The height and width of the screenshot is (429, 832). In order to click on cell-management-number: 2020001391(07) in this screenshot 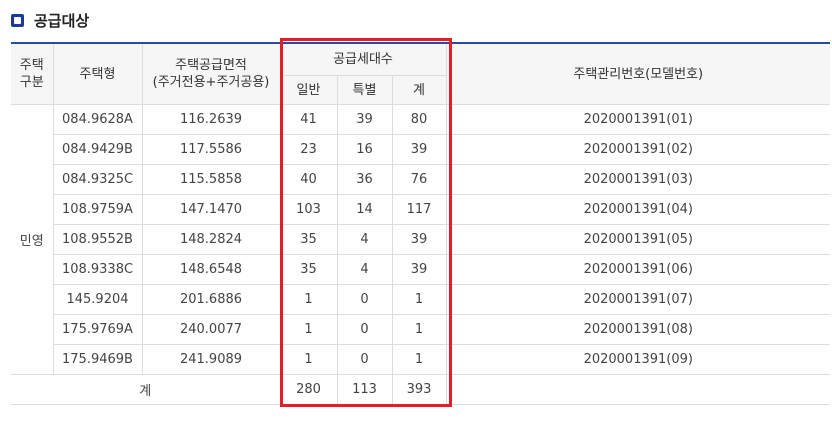, I will do `click(638, 299)`.